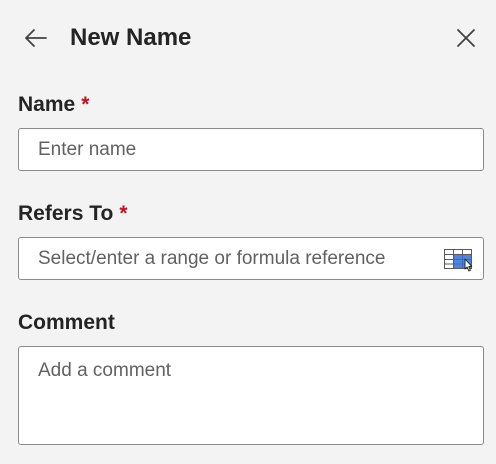 This screenshot has height=464, width=496. I want to click on close-button, so click(466, 38).